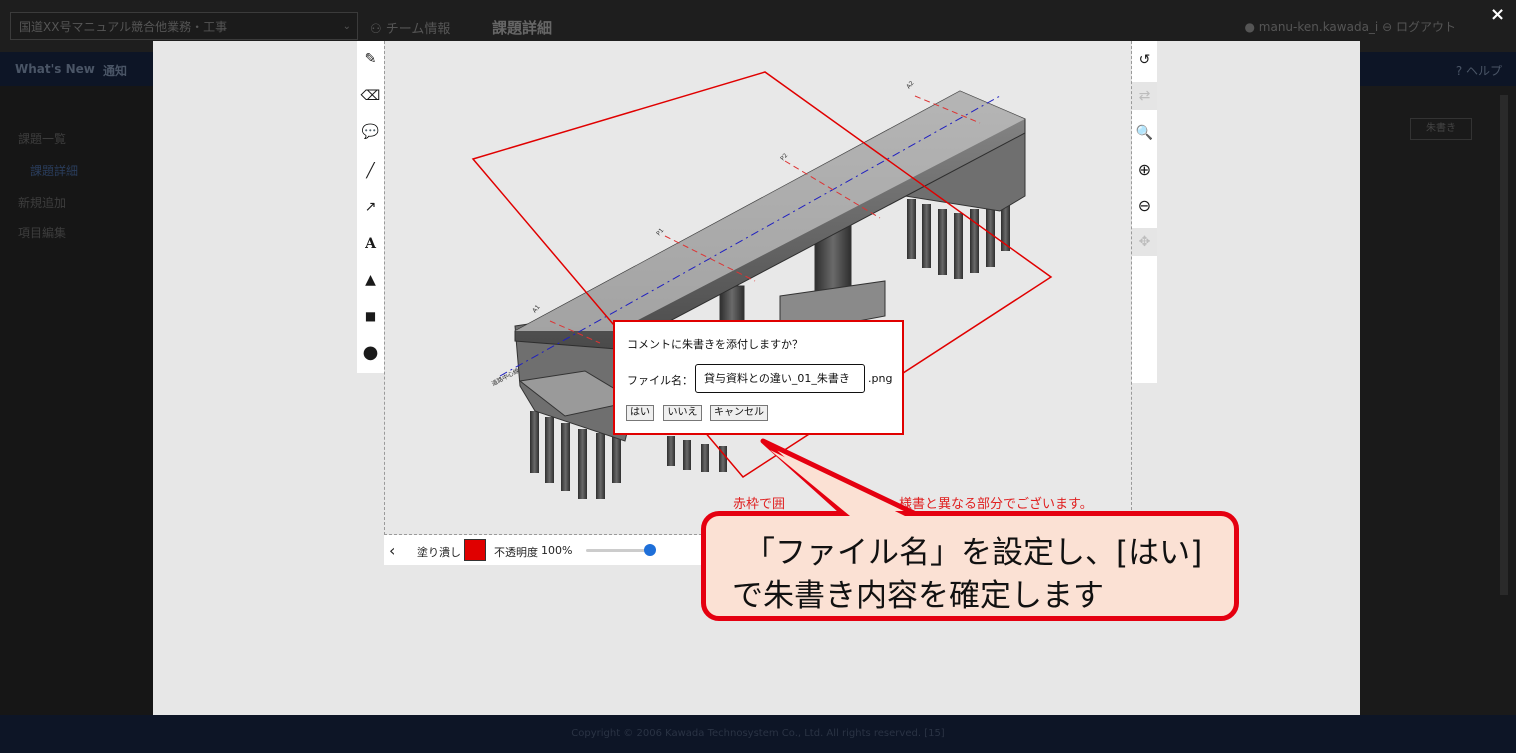 This screenshot has height=753, width=1516. Describe the element at coordinates (837, 483) in the screenshot. I see `callout-pointer-join` at that location.